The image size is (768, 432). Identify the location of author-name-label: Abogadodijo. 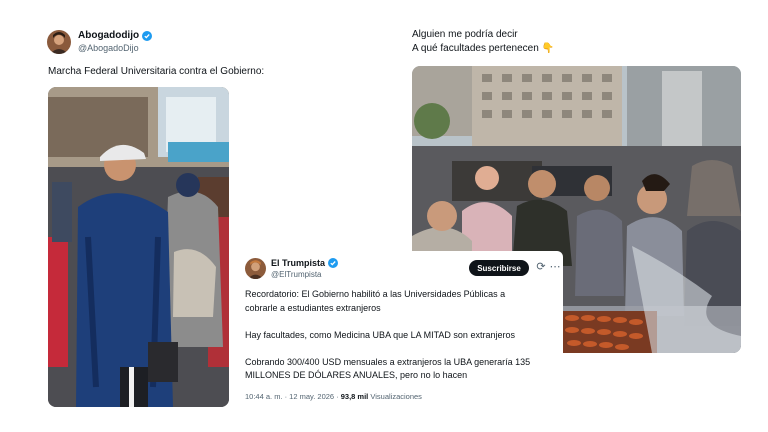
(108, 35).